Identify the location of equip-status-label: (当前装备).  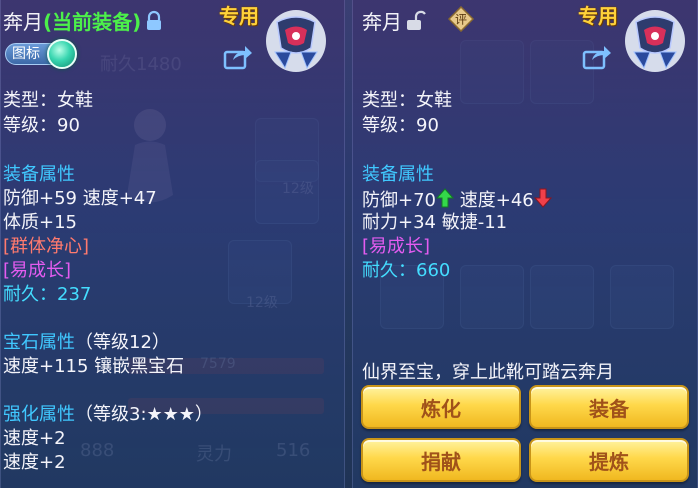
(92, 22).